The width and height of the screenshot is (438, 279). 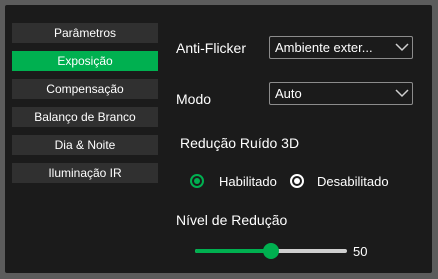 I want to click on enabled-radio-label: Habilitado, so click(x=248, y=181).